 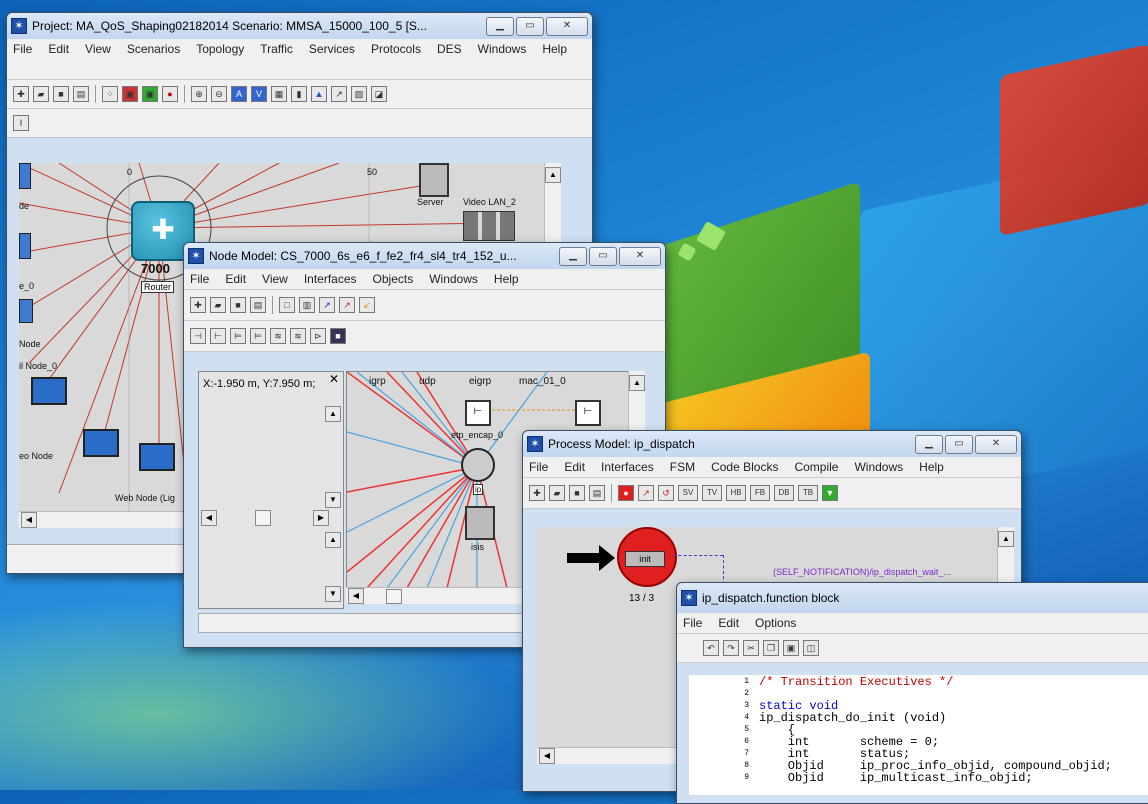 What do you see at coordinates (912, 598) in the screenshot?
I see `function-titlebar: ✶ ip_dispatch.function block` at bounding box center [912, 598].